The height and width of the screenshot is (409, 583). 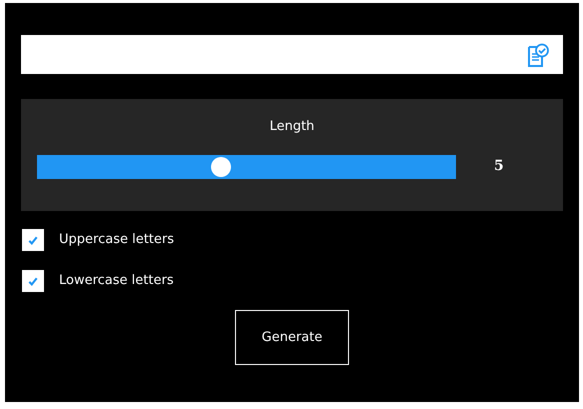 What do you see at coordinates (499, 166) in the screenshot?
I see `length-value: 5` at bounding box center [499, 166].